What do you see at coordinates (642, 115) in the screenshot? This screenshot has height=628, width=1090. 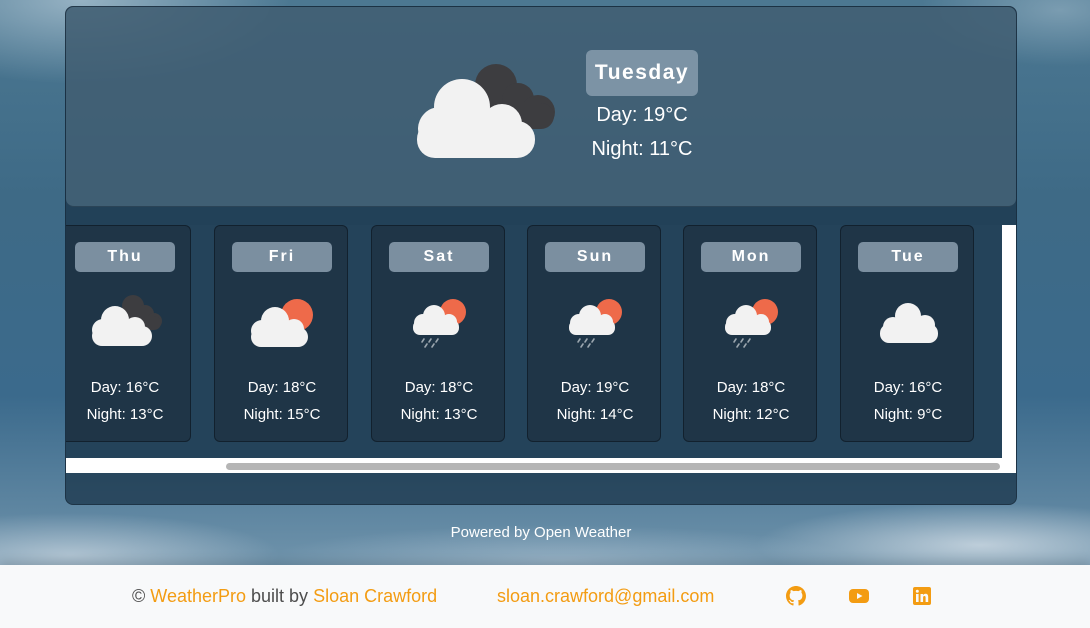 I see `today-day-temp: Day: 19°C` at bounding box center [642, 115].